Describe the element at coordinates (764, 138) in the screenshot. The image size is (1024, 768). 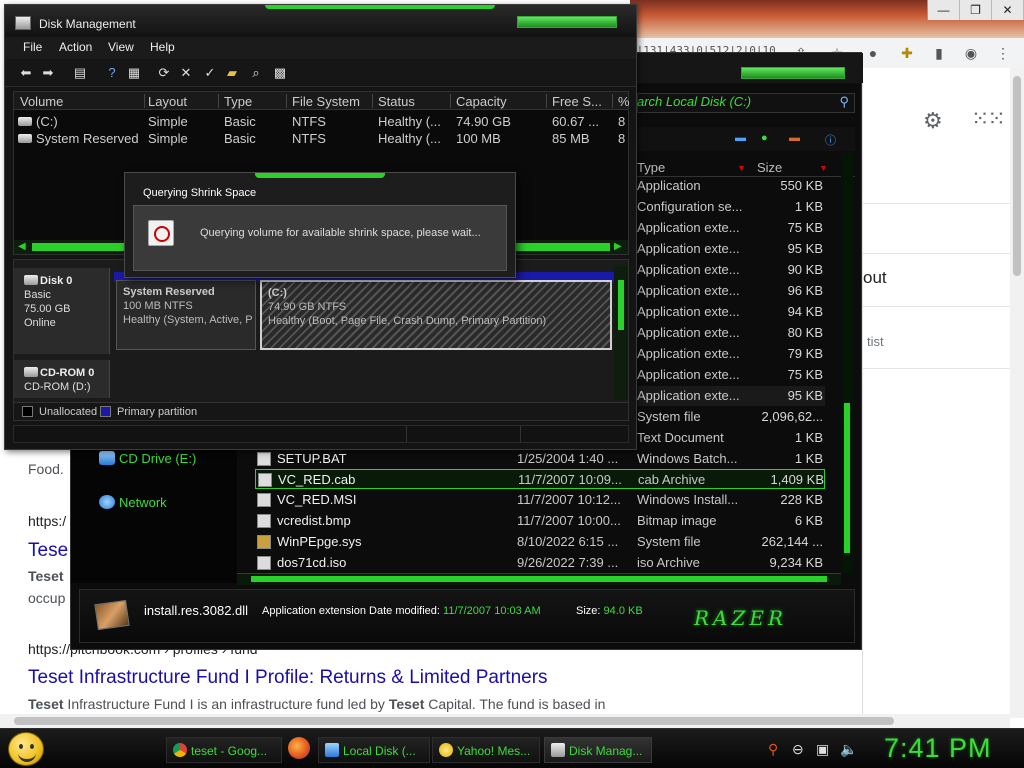
I see `preview-pane-icon: ●` at that location.